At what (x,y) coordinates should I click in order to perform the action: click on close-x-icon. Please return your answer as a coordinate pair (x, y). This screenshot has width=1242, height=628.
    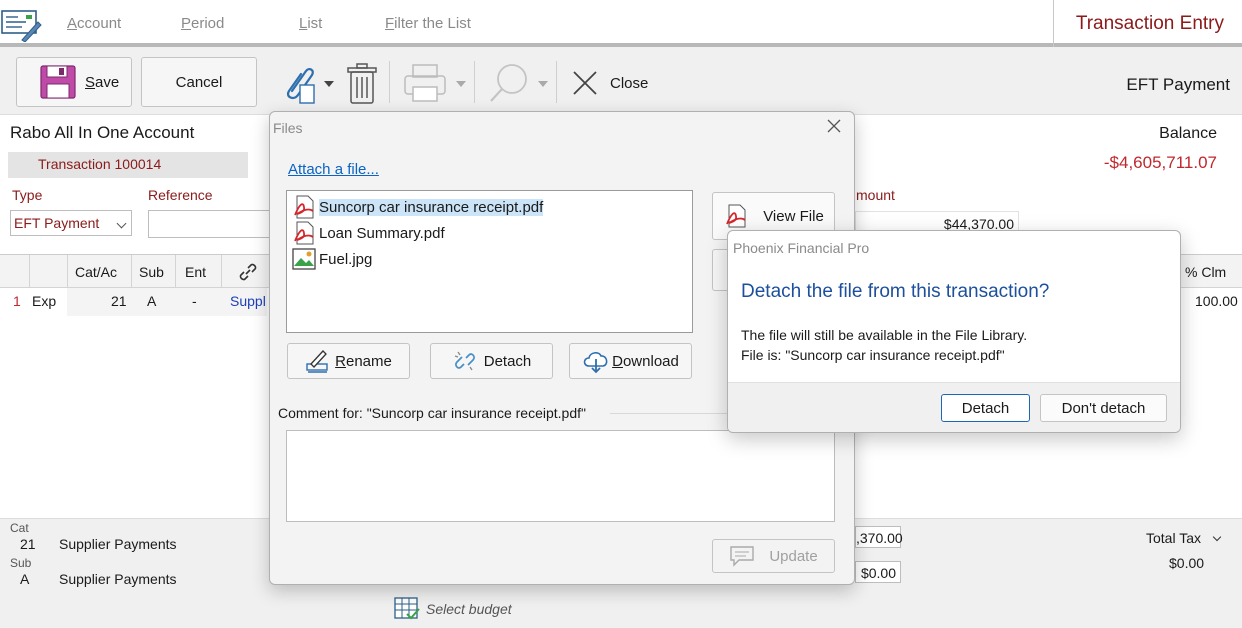
    Looking at the image, I should click on (585, 83).